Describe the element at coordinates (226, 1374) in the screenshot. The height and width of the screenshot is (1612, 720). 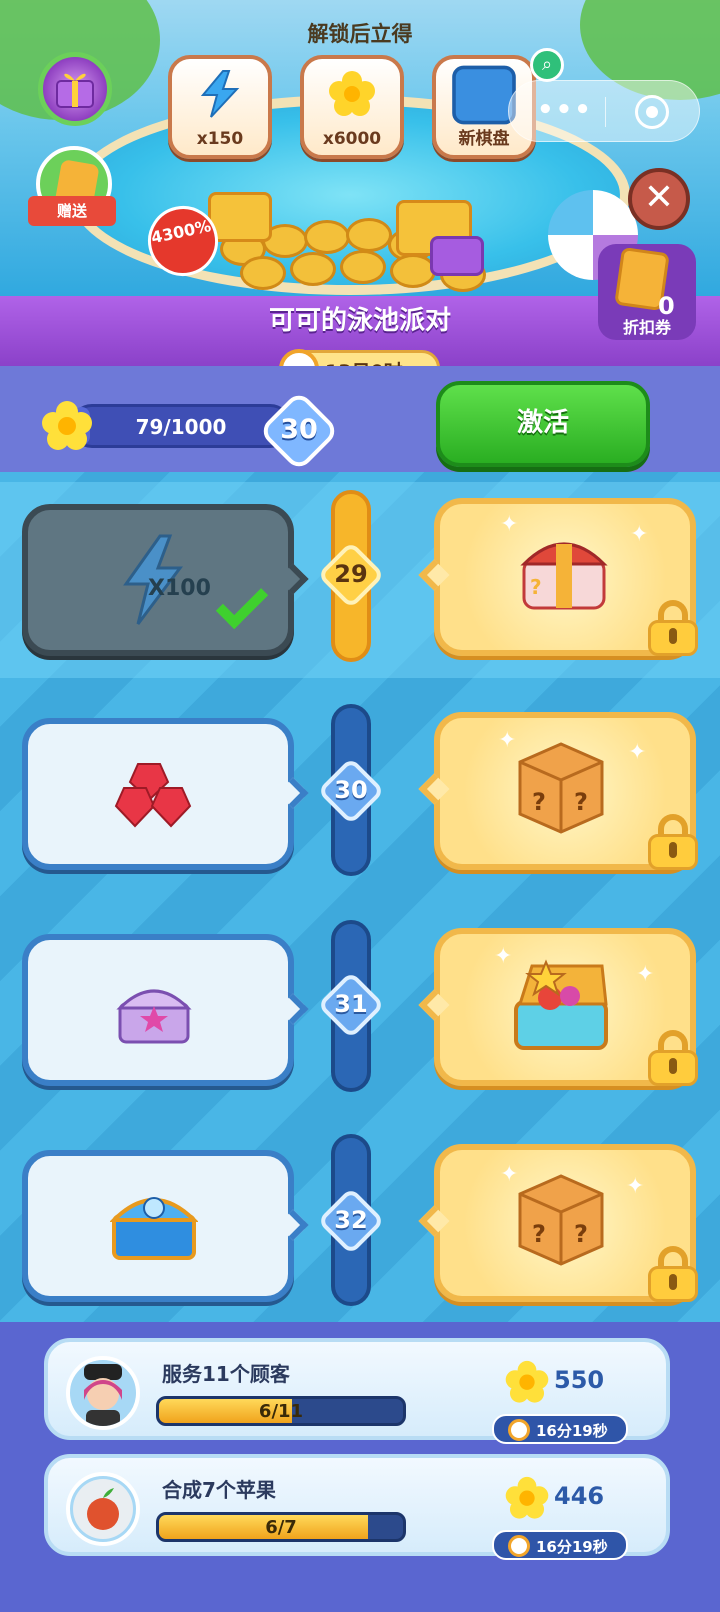
I see `task-title: 服务11个顾客` at that location.